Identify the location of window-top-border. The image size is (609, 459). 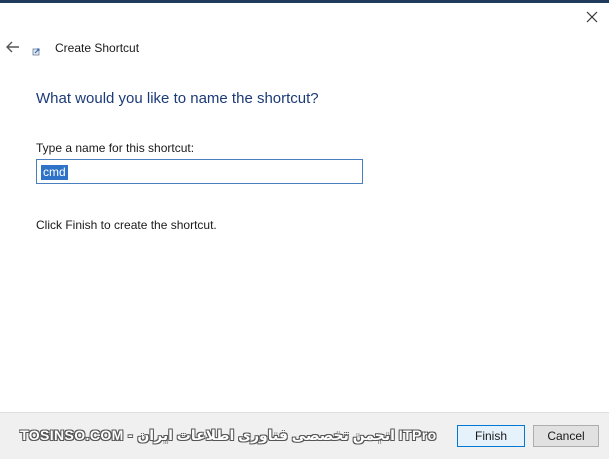
(304, 1).